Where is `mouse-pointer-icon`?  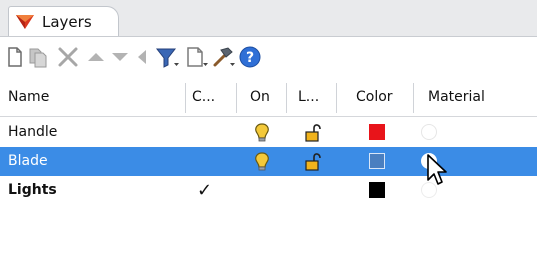
mouse-pointer-icon is located at coordinates (437, 169).